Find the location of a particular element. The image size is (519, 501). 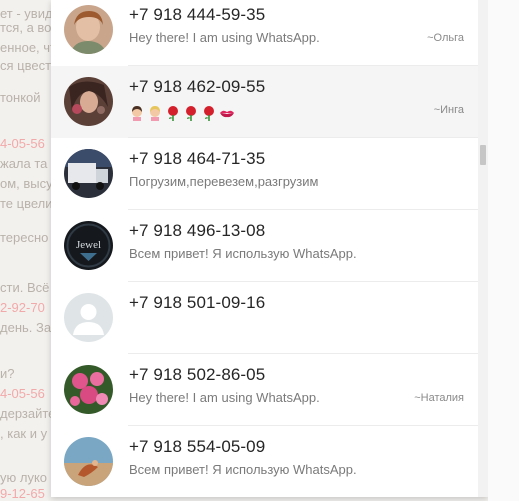

background-message-fragment: сти. Всё is located at coordinates (25, 287).